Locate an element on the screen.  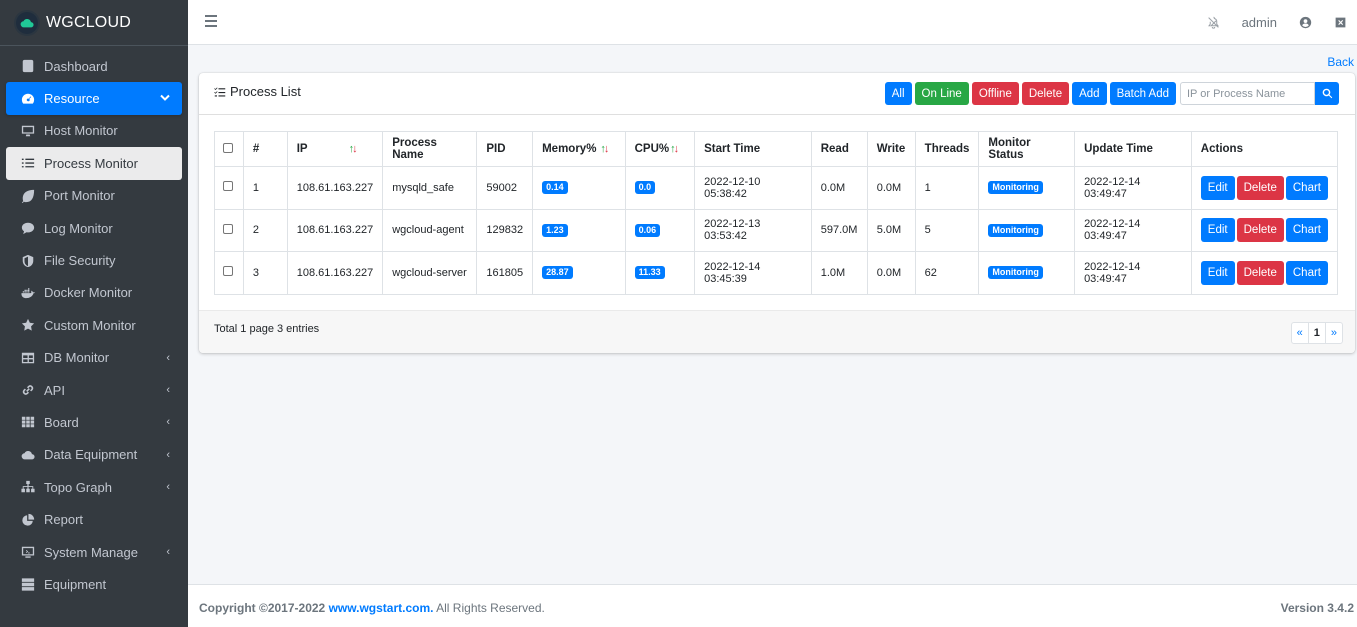
user-circle-icon is located at coordinates (1305, 22).